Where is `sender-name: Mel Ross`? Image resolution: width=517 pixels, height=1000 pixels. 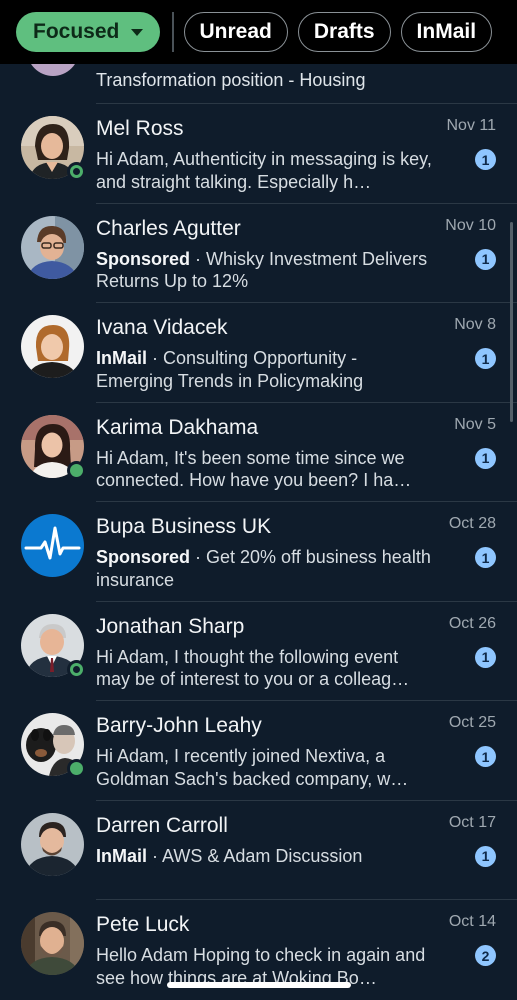
sender-name: Mel Ross is located at coordinates (140, 128).